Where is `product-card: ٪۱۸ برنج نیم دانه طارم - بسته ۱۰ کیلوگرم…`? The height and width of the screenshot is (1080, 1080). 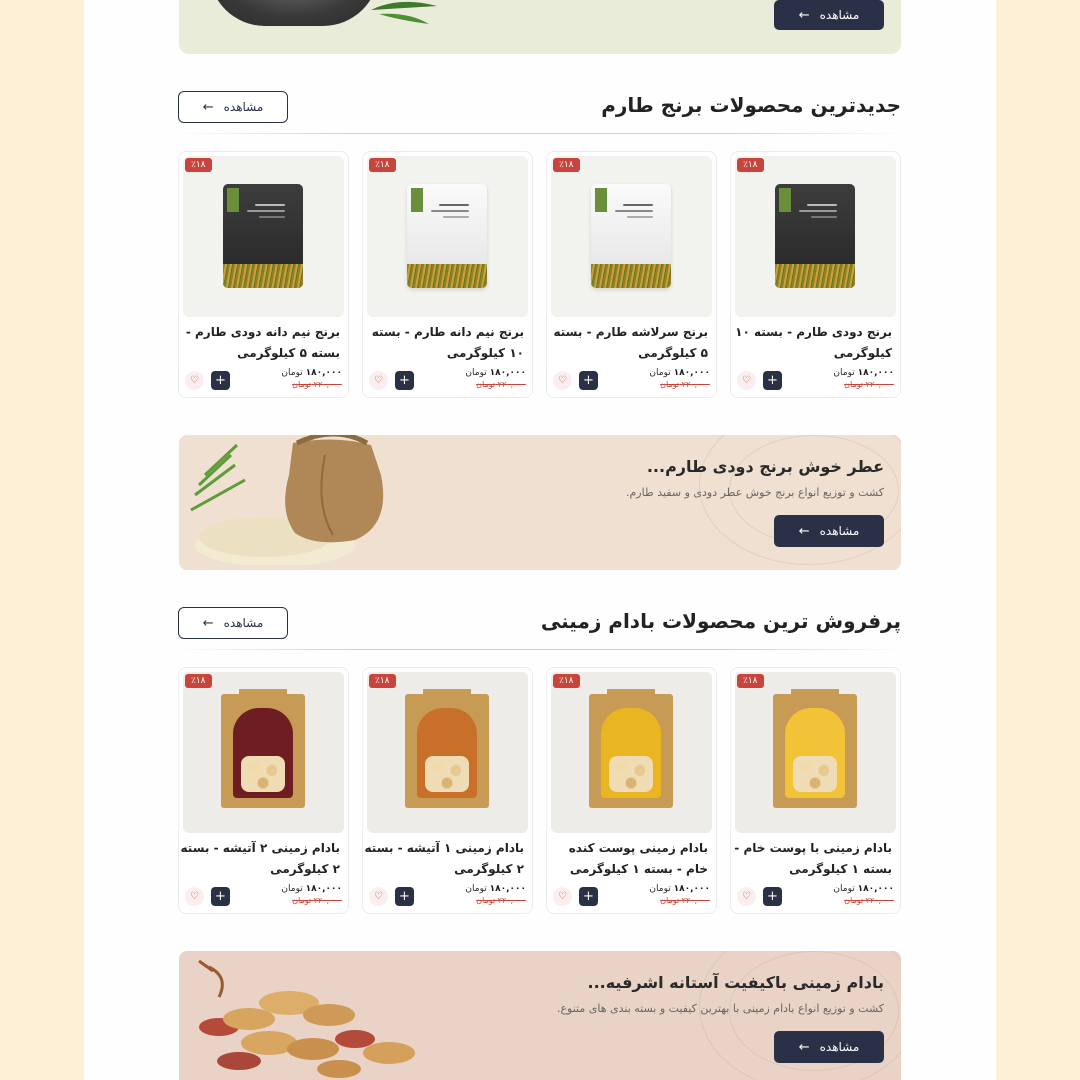 product-card: ٪۱۸ برنج نیم دانه طارم - بسته ۱۰ کیلوگرم… is located at coordinates (447, 274).